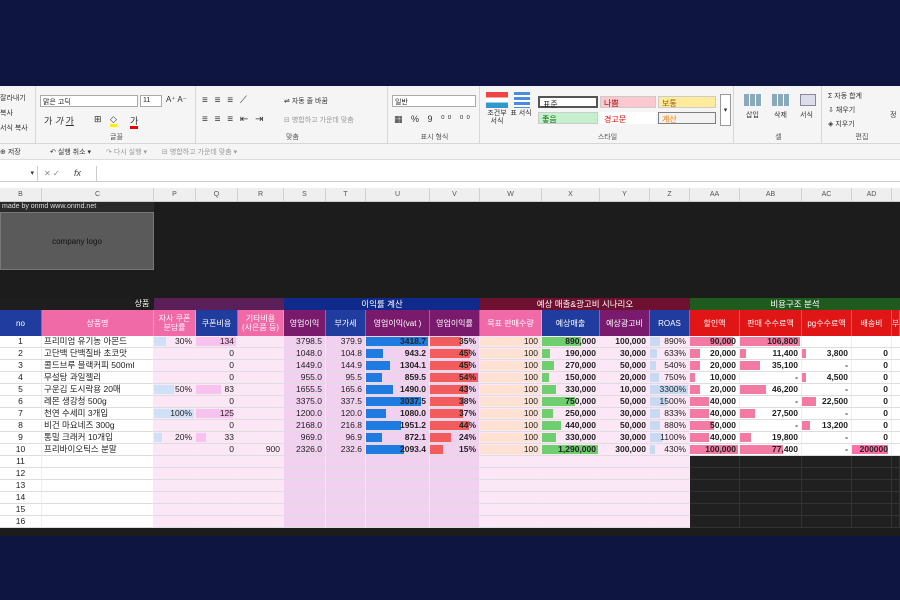 Image resolution: width=900 pixels, height=600 pixels. What do you see at coordinates (21, 474) in the screenshot?
I see `row-number: 12` at bounding box center [21, 474].